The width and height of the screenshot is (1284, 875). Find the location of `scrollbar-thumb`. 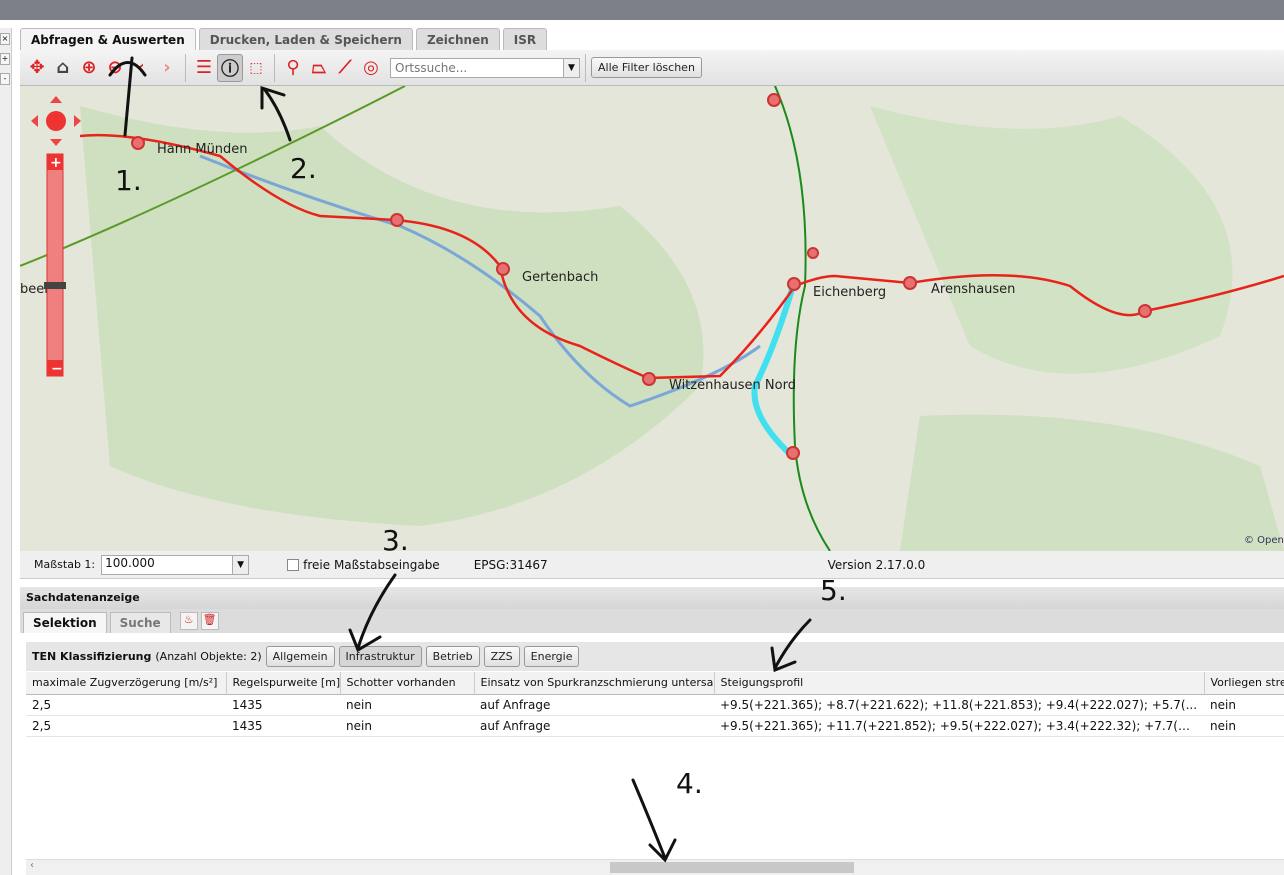

scrollbar-thumb is located at coordinates (732, 867).